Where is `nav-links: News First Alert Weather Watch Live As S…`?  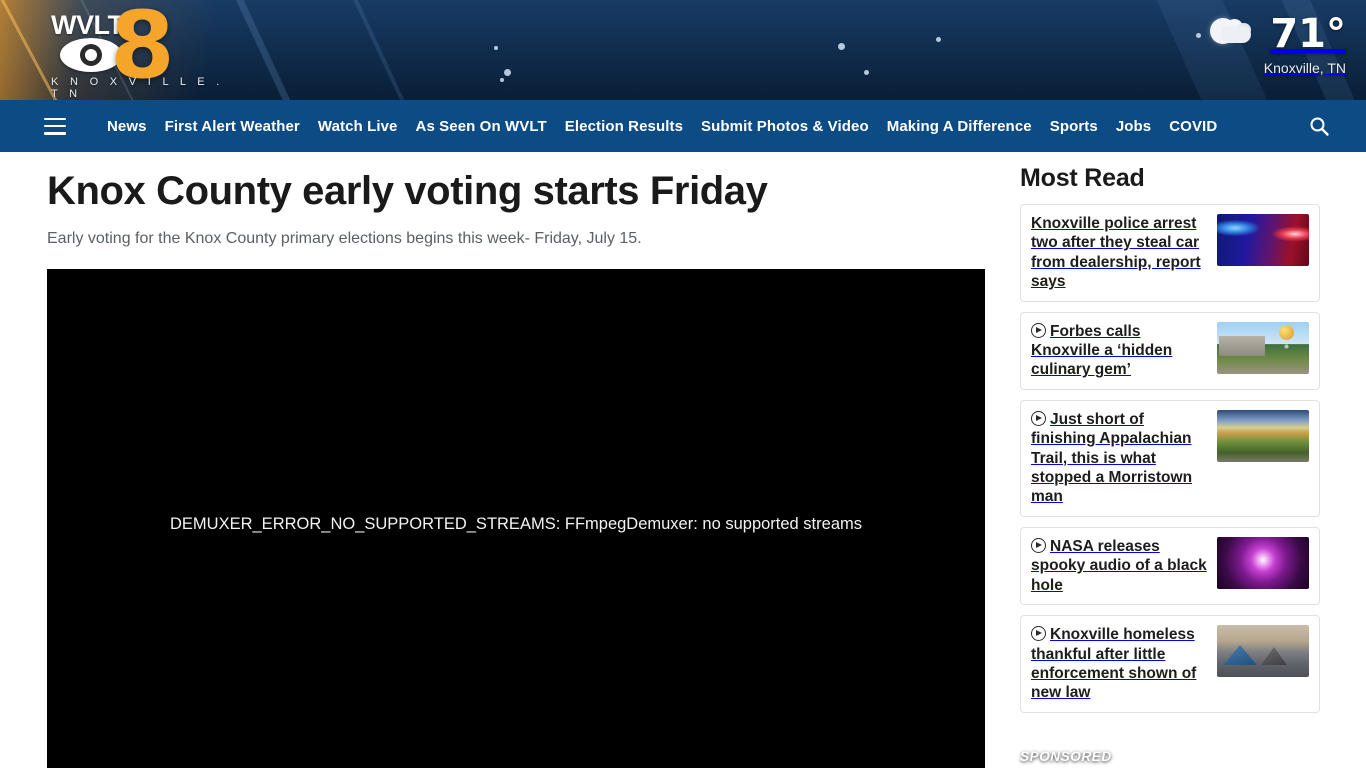
nav-links: News First Alert Weather Watch Live As S… is located at coordinates (662, 126).